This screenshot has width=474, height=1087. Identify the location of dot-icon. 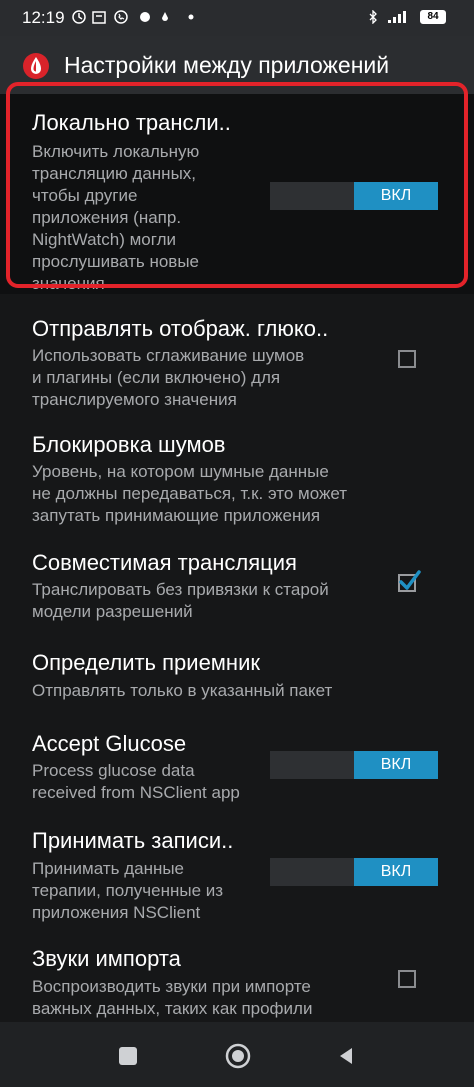
(145, 17).